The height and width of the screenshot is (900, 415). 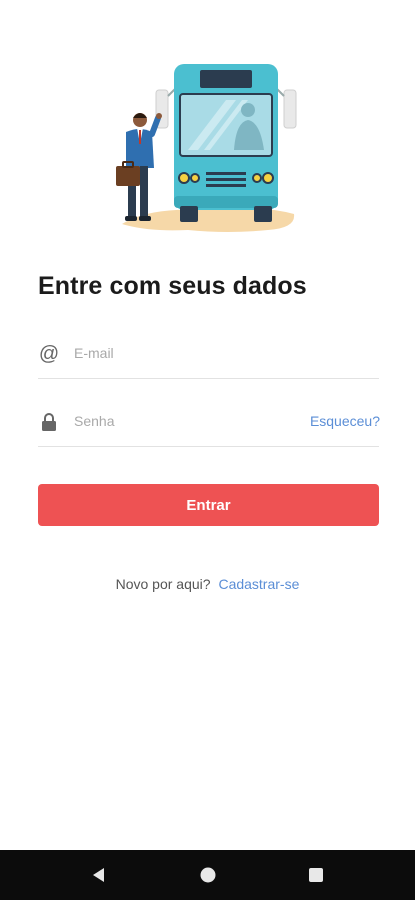 I want to click on login-button: Entrar, so click(x=208, y=505).